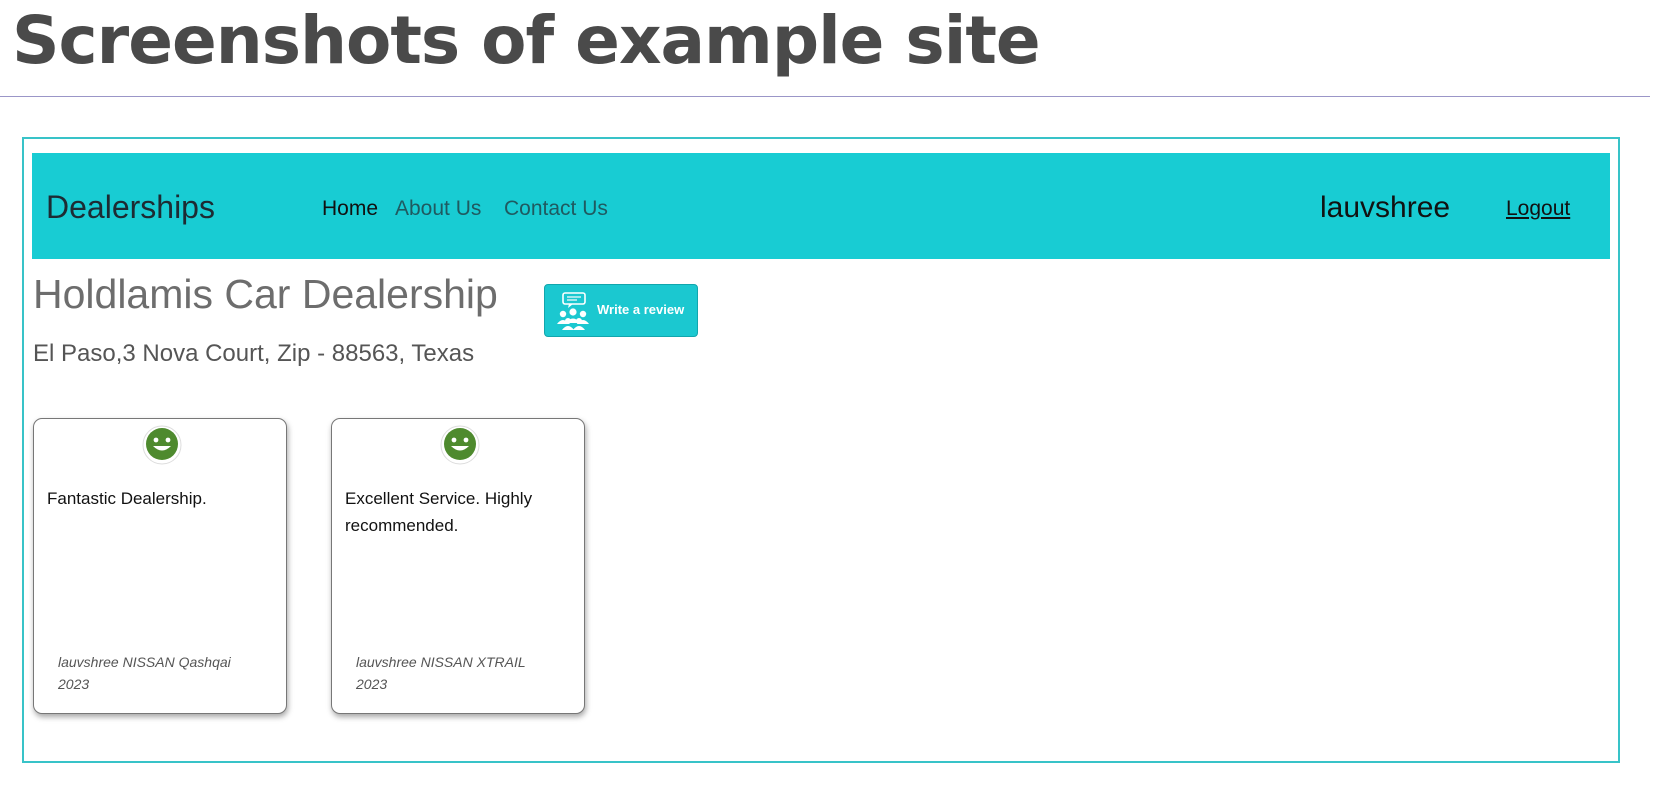 The image size is (1659, 792). What do you see at coordinates (526, 40) in the screenshot?
I see `slide-title: Screenshots of example site` at bounding box center [526, 40].